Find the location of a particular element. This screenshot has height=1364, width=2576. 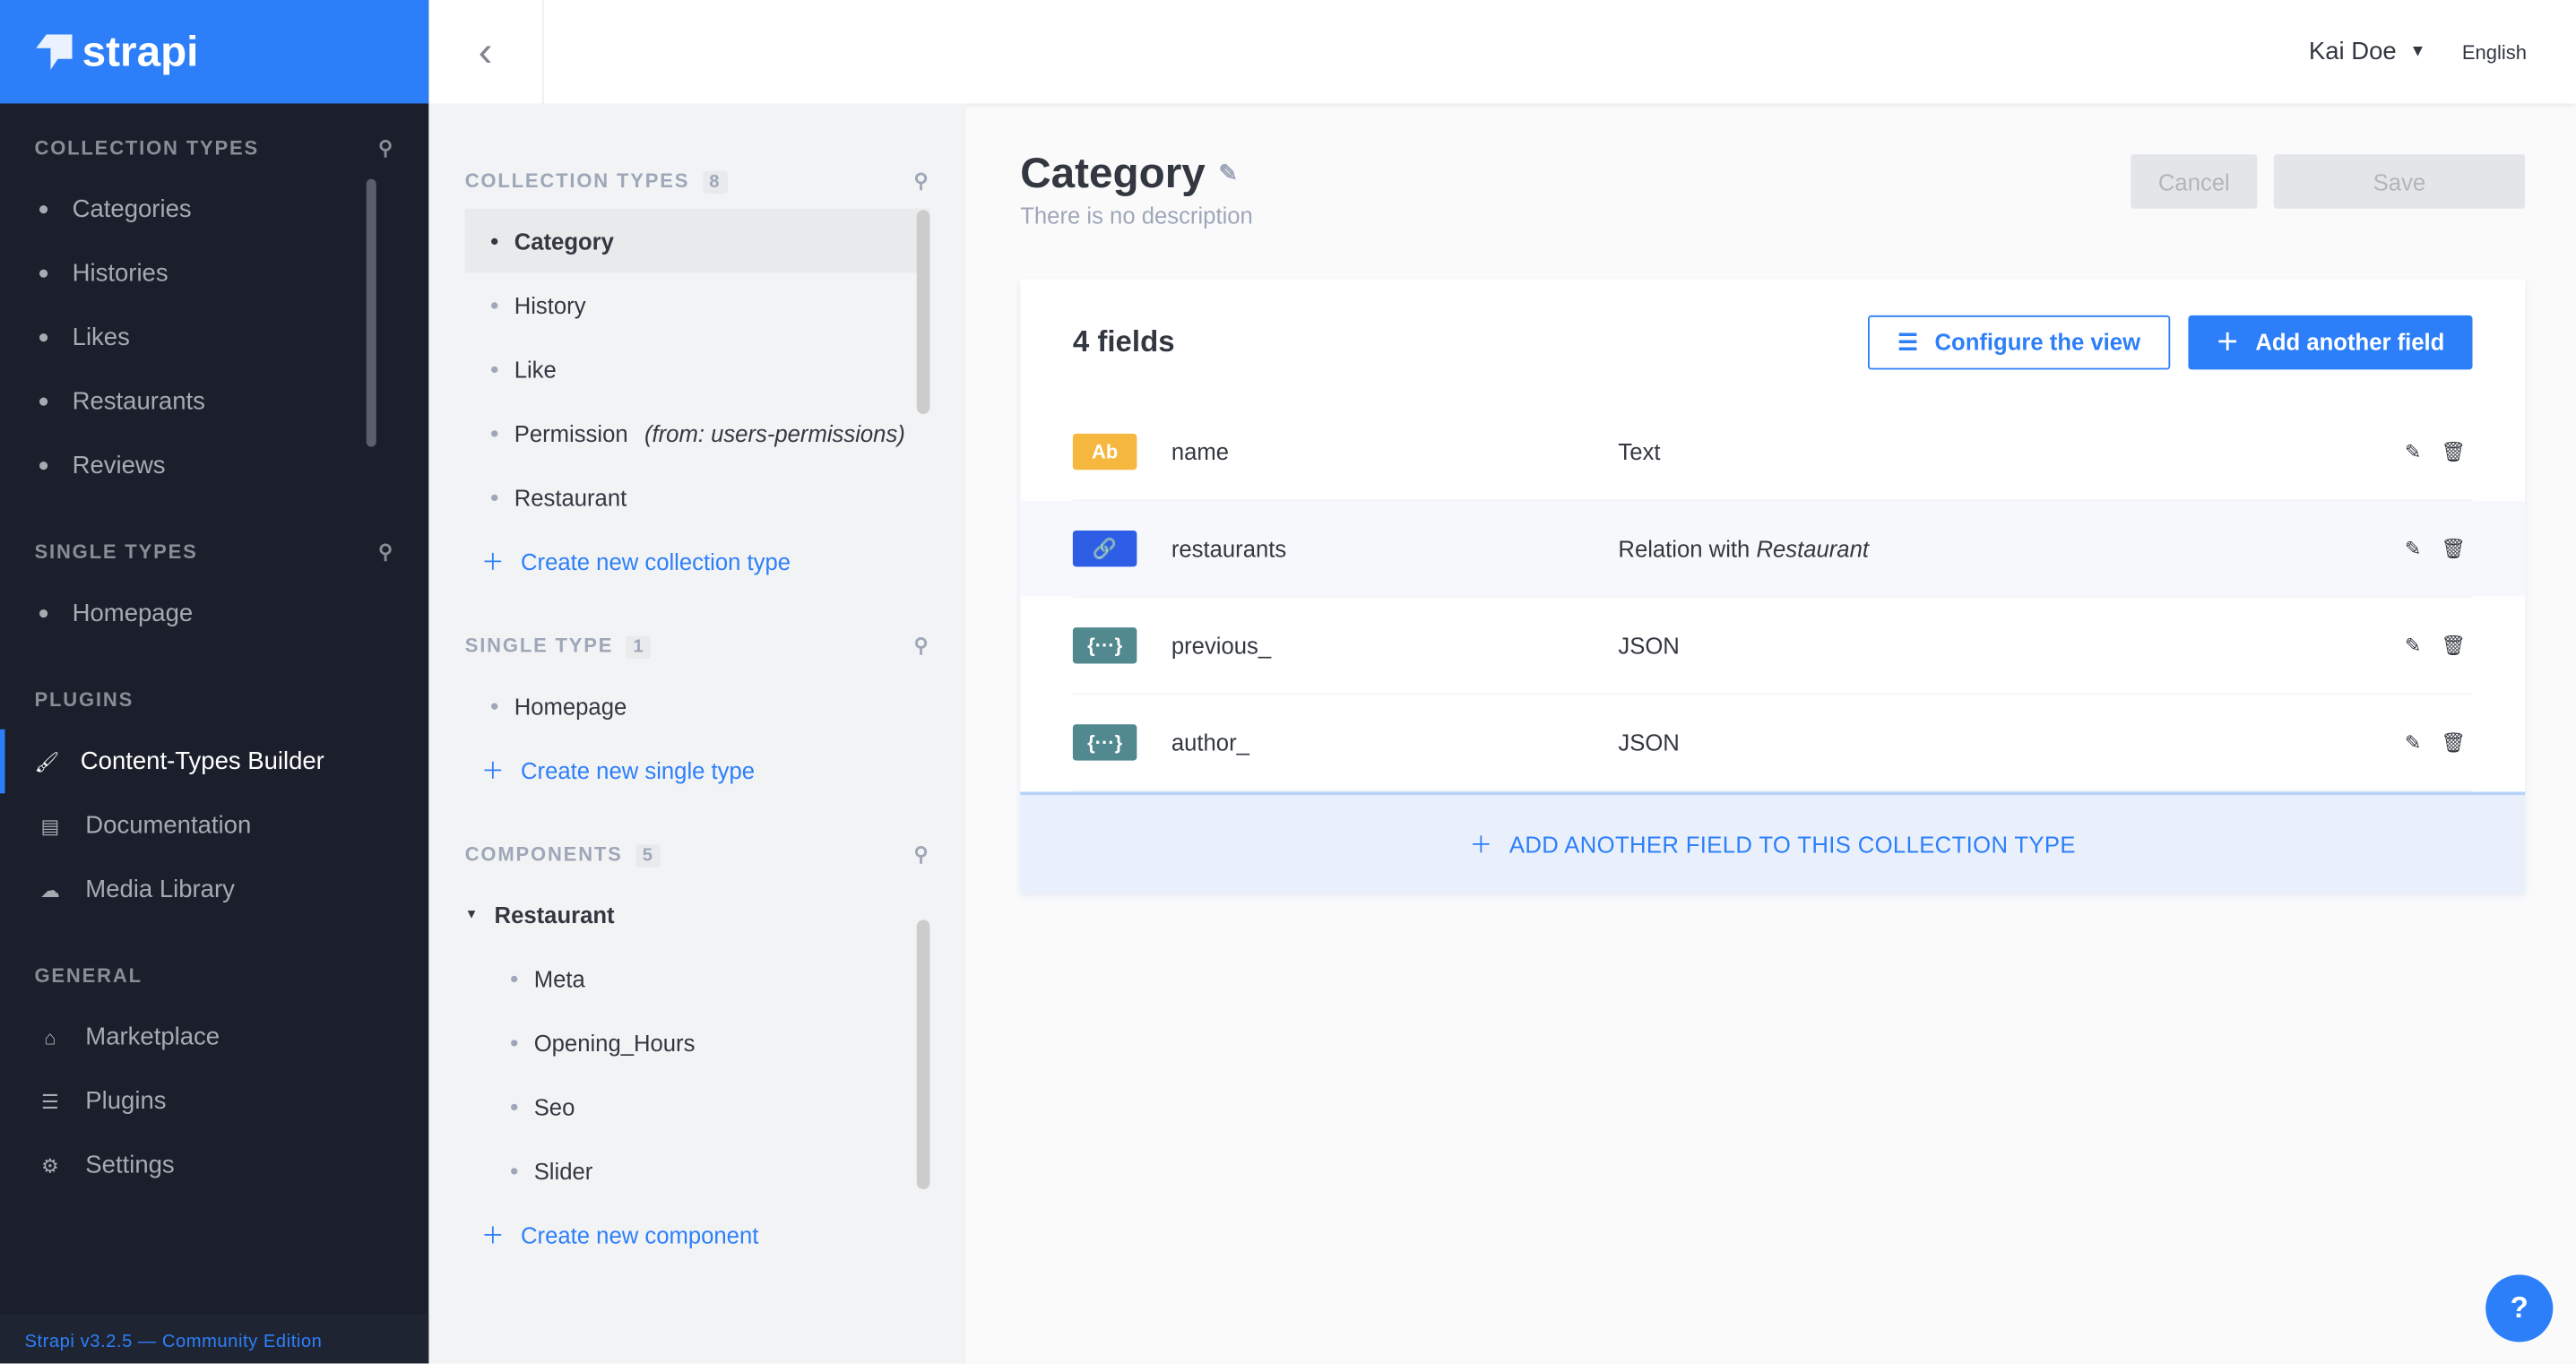

create-collection-type-link: ＋ Create new collection type is located at coordinates (697, 560).